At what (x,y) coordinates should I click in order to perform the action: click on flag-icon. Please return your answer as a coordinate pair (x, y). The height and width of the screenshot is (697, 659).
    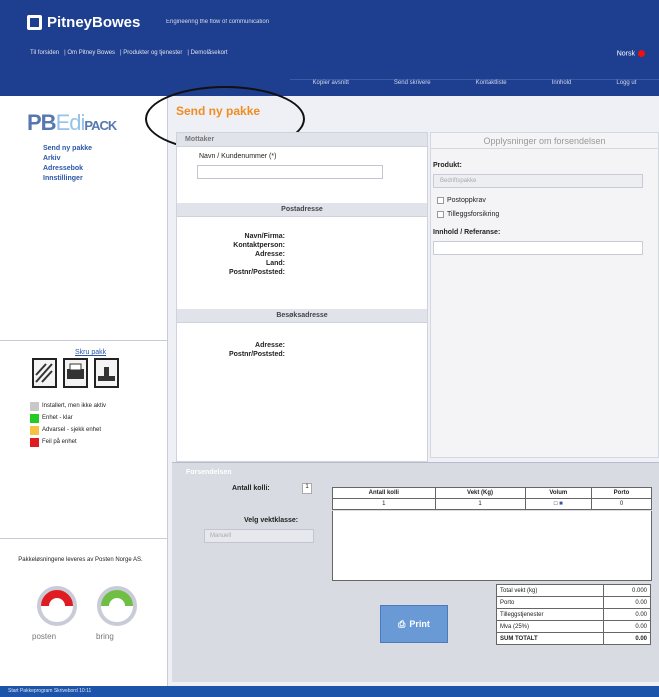
    Looking at the image, I should click on (641, 53).